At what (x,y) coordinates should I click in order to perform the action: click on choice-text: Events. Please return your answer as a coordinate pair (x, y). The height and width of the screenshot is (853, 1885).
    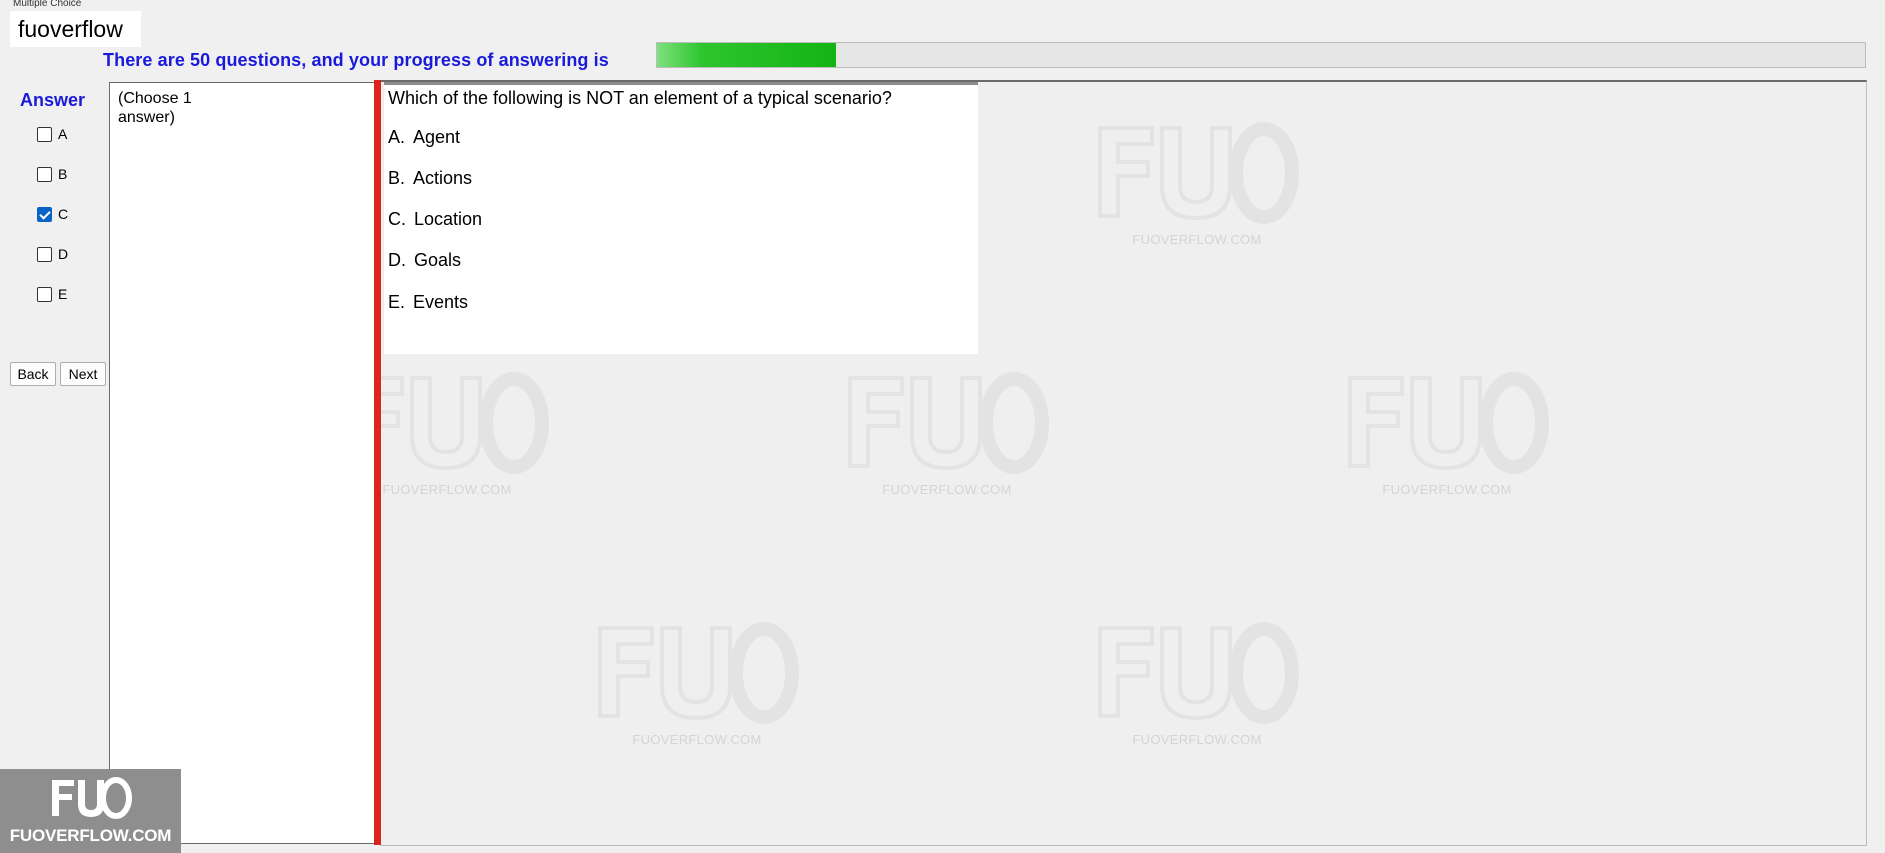
    Looking at the image, I should click on (441, 302).